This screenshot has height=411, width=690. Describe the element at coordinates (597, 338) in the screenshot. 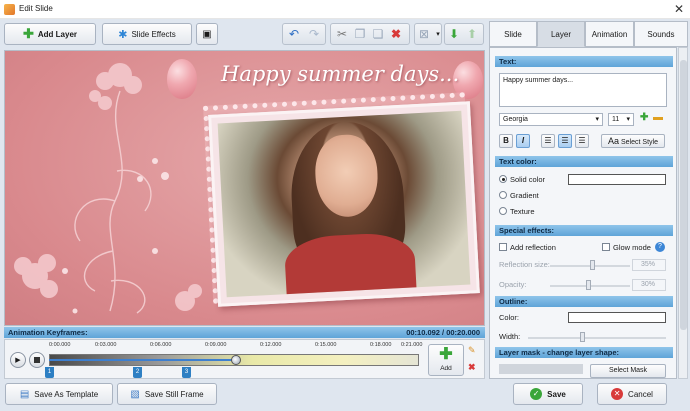

I see `outline-width-slider` at that location.